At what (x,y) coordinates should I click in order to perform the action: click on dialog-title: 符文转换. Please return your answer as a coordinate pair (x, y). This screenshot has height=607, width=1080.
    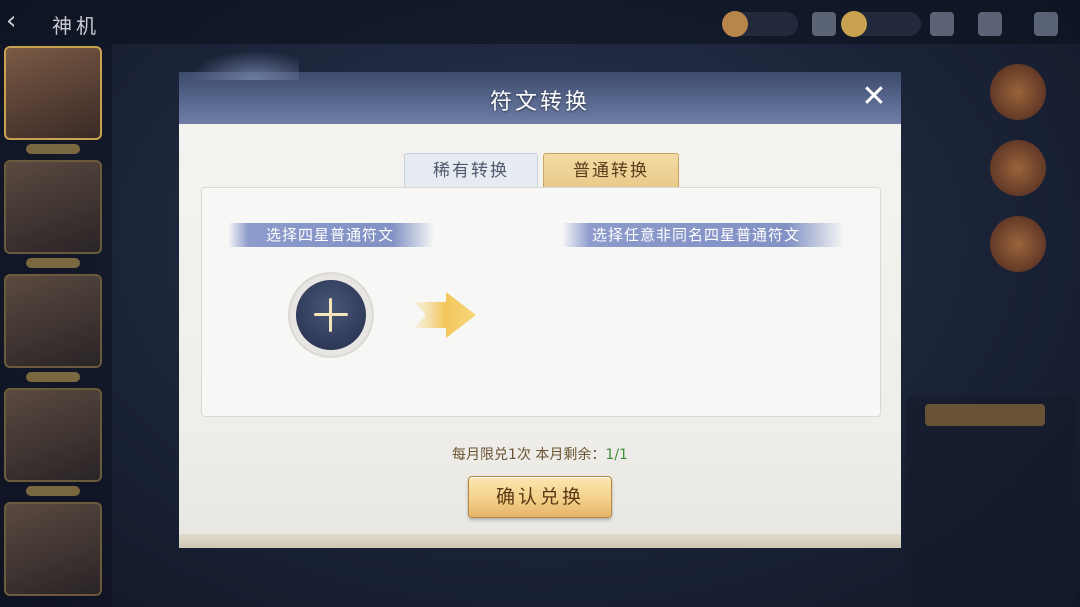
    Looking at the image, I should click on (539, 102).